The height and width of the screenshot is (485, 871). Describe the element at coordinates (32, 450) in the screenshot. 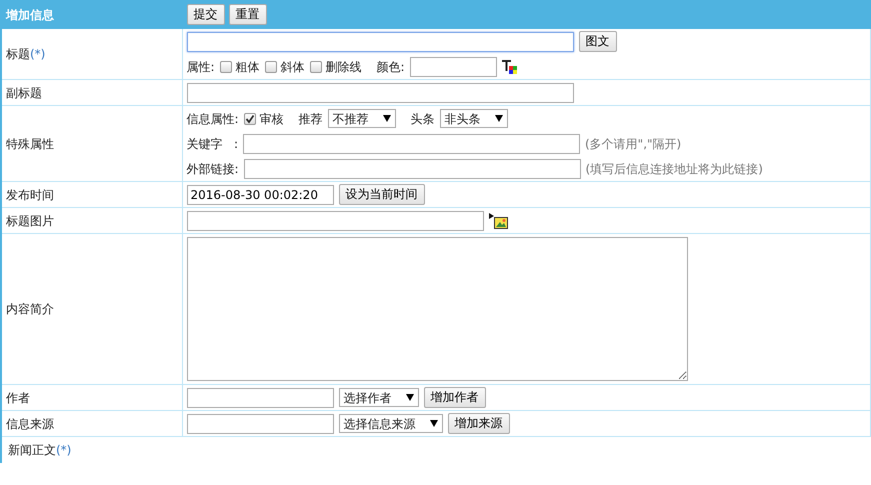

I see `section-label: 新闻正文` at that location.